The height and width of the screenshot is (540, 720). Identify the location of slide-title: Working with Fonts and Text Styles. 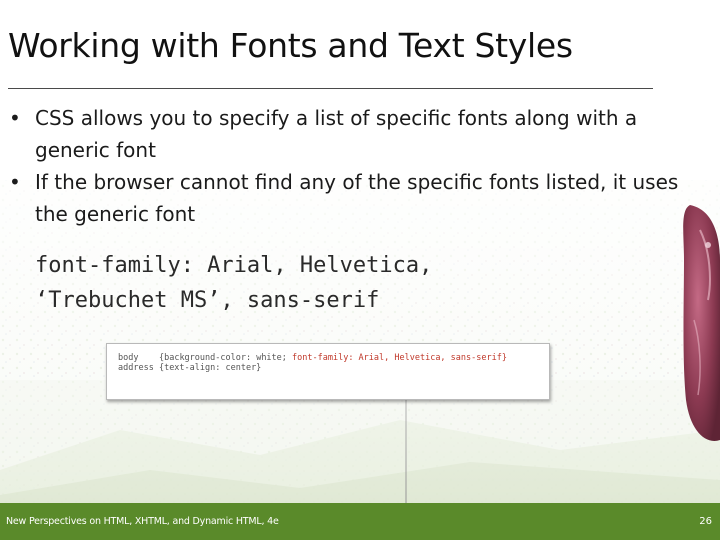
(290, 45).